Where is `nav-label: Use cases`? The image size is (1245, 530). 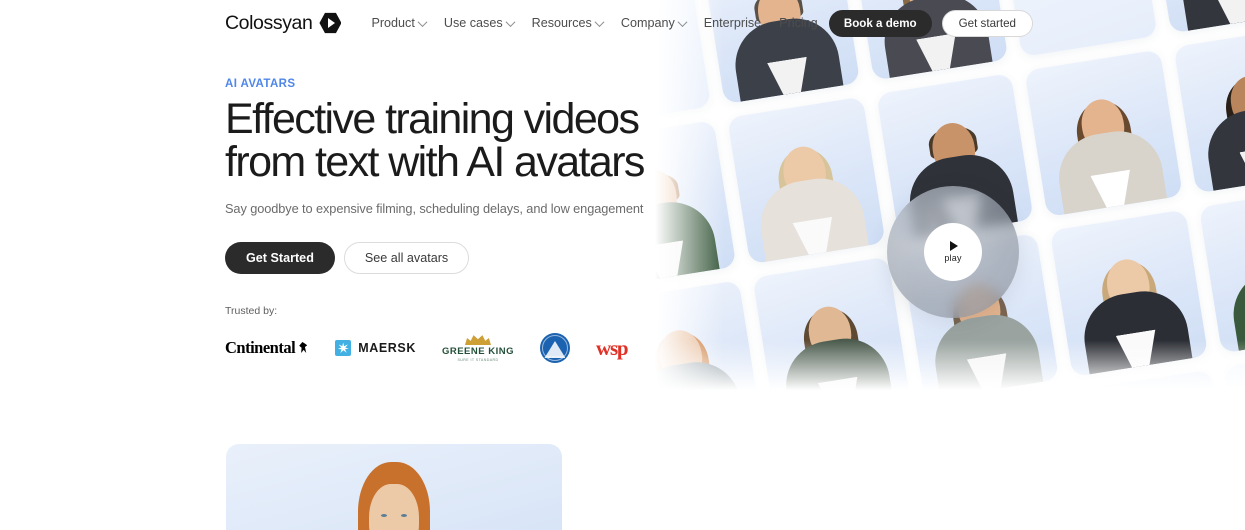
nav-label: Use cases is located at coordinates (473, 23).